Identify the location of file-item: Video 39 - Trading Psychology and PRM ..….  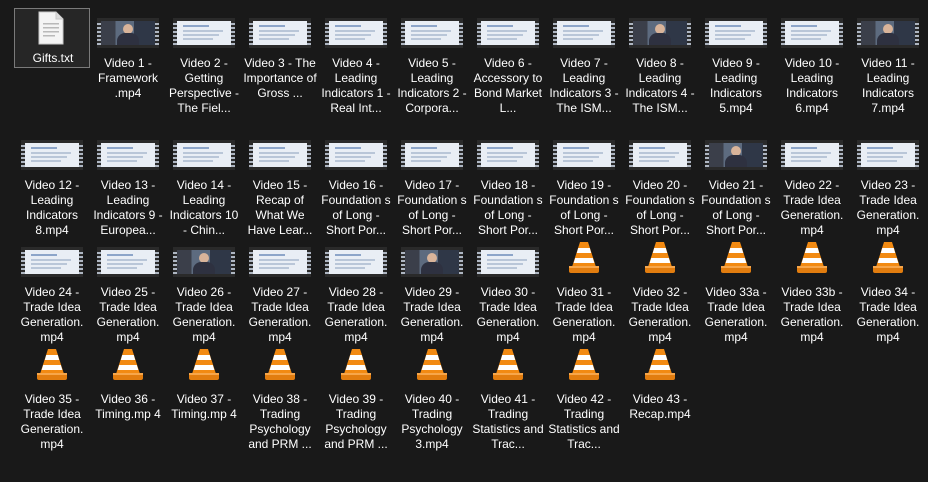
(356, 397).